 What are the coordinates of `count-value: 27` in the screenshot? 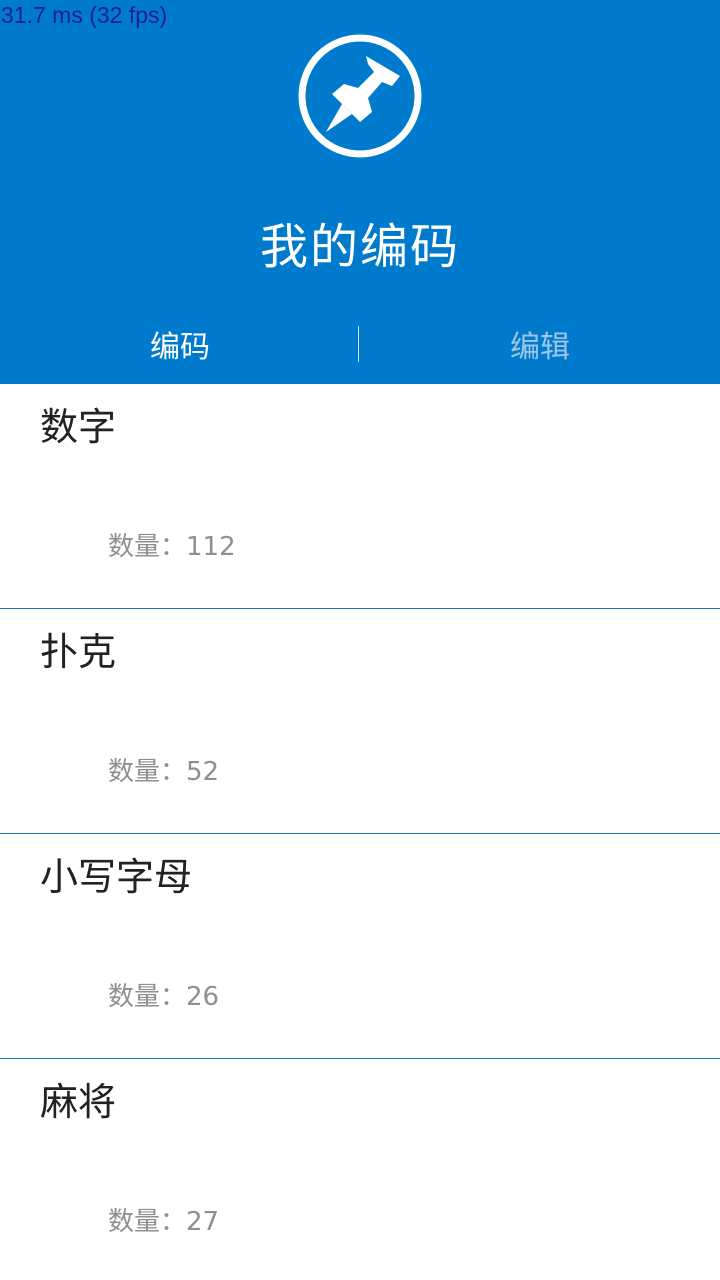 It's located at (203, 1222).